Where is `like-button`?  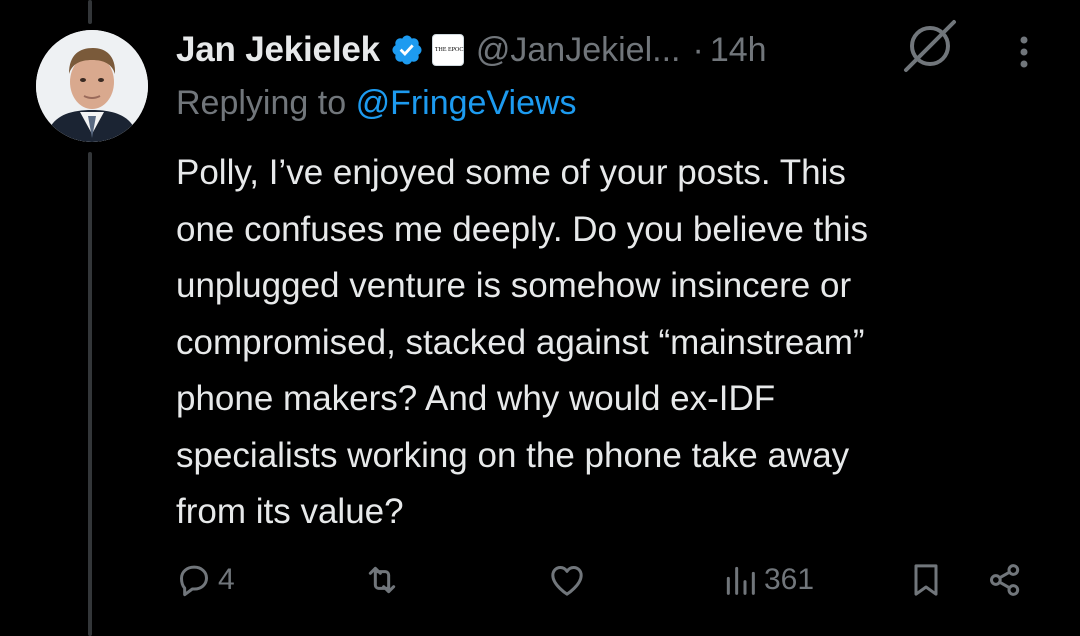
like-button is located at coordinates (569, 580).